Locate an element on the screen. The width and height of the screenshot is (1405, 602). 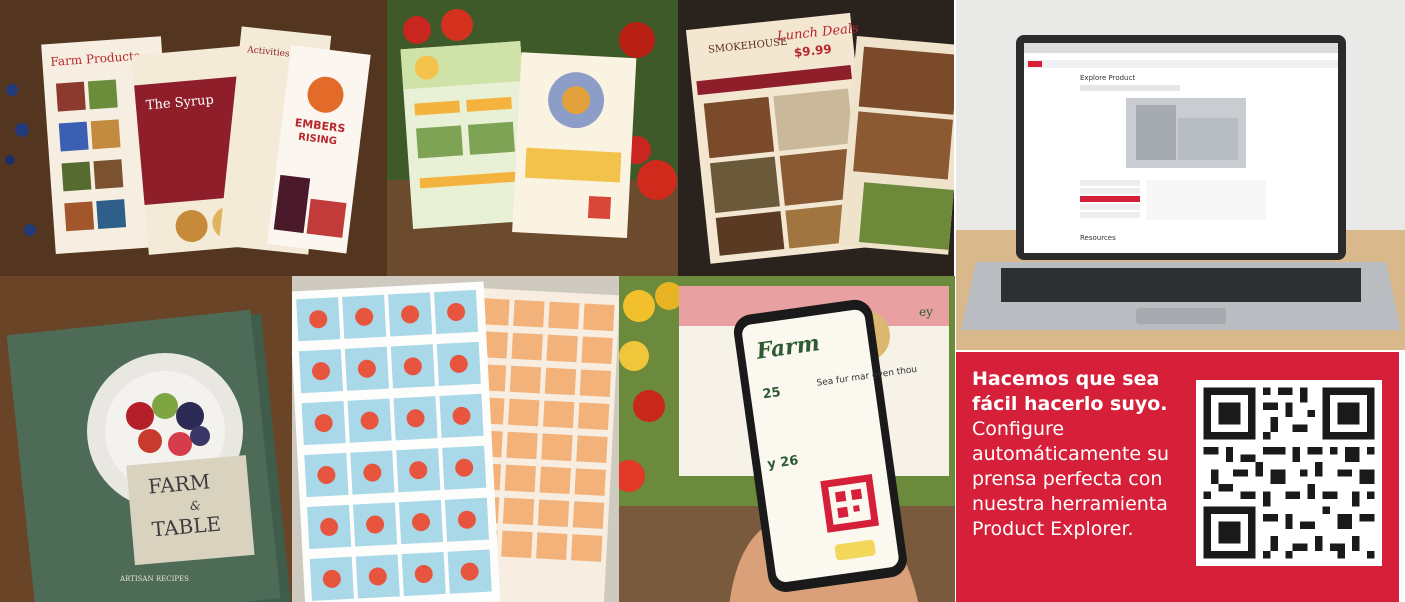
laptop-section-title: Resources is located at coordinates (1098, 238).